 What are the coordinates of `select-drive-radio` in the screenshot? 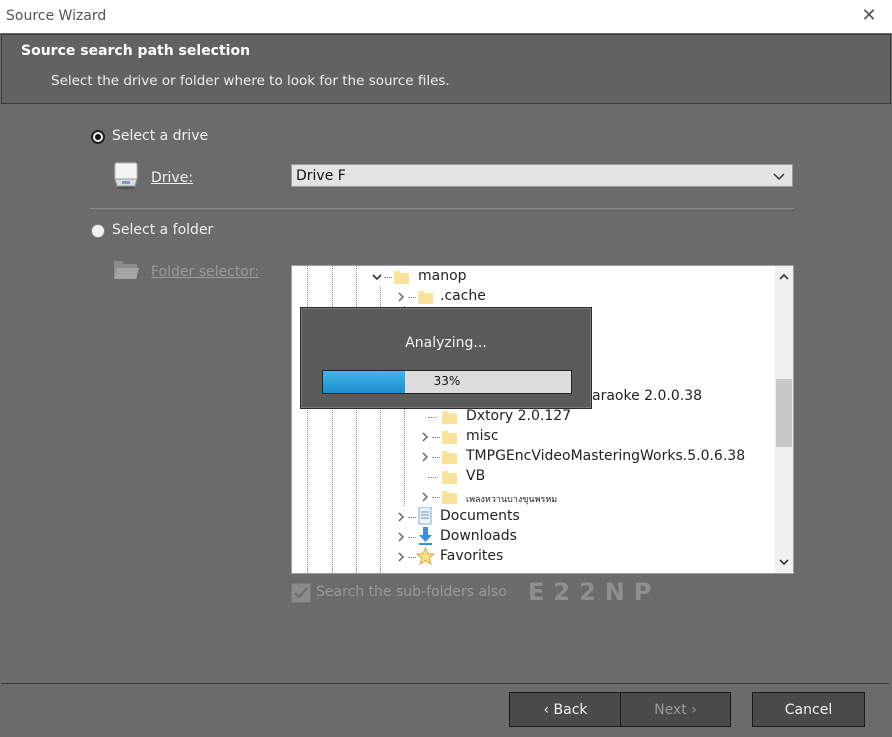 It's located at (98, 137).